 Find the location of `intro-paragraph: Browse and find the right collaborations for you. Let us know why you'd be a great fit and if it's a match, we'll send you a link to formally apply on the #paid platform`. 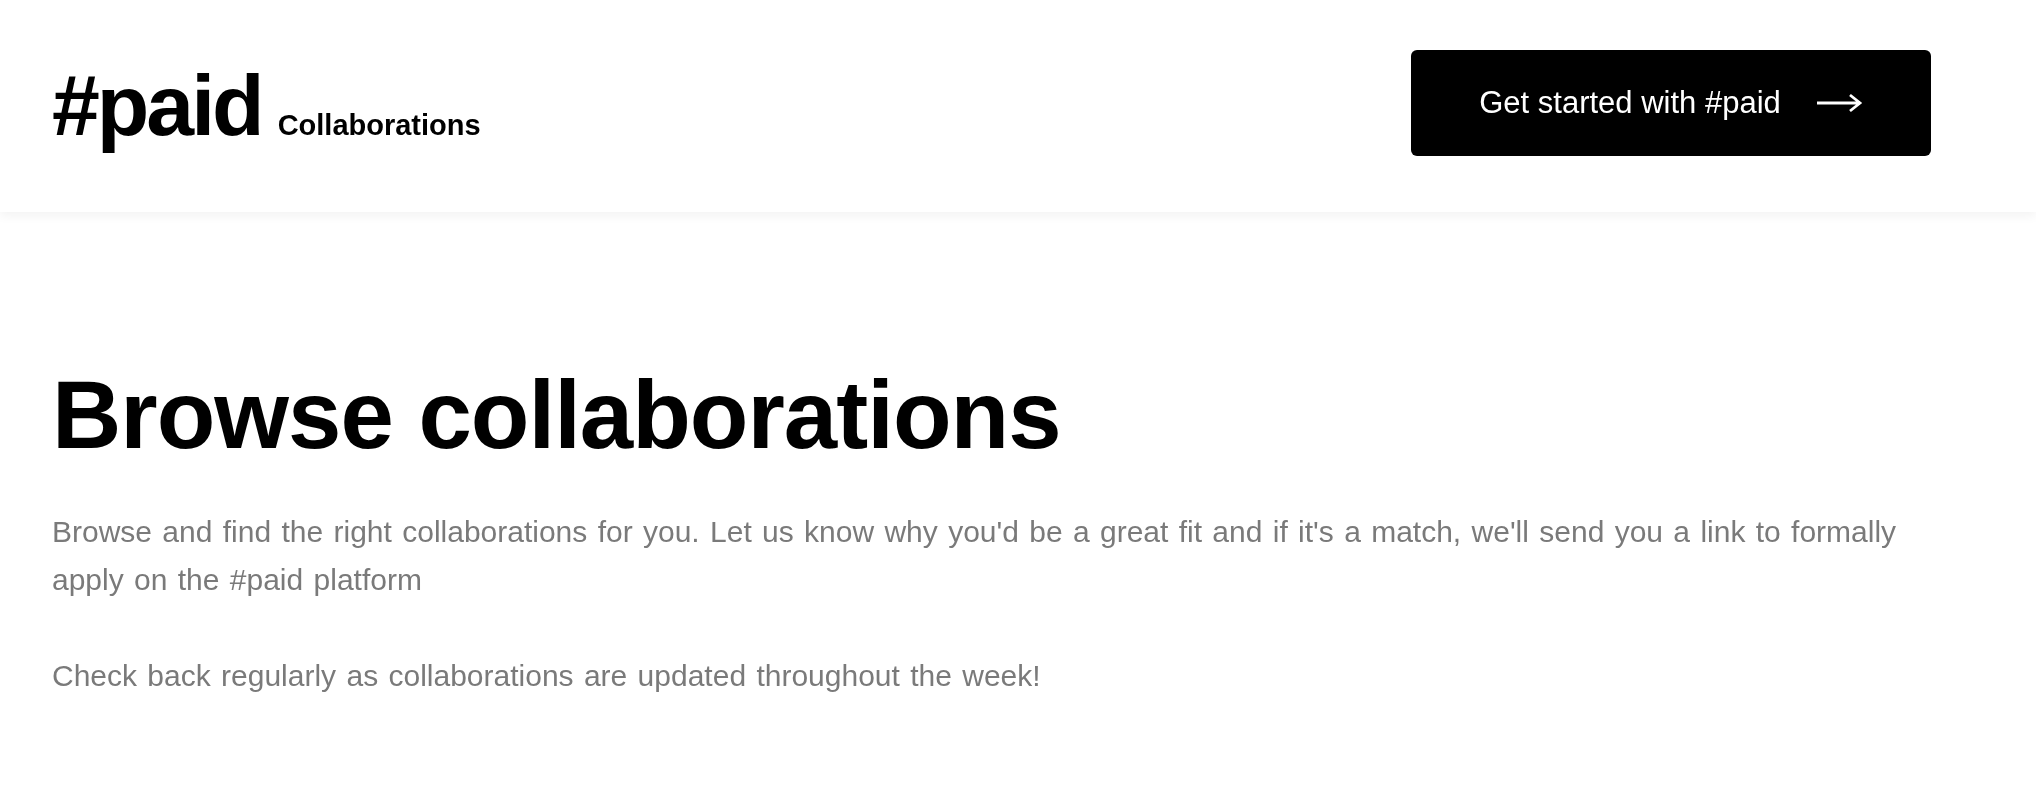

intro-paragraph: Browse and find the right collaborations for you. Let us know why you'd be a great fit and if it's a match, we'll send you a link to formally apply on the #paid platform is located at coordinates (975, 555).